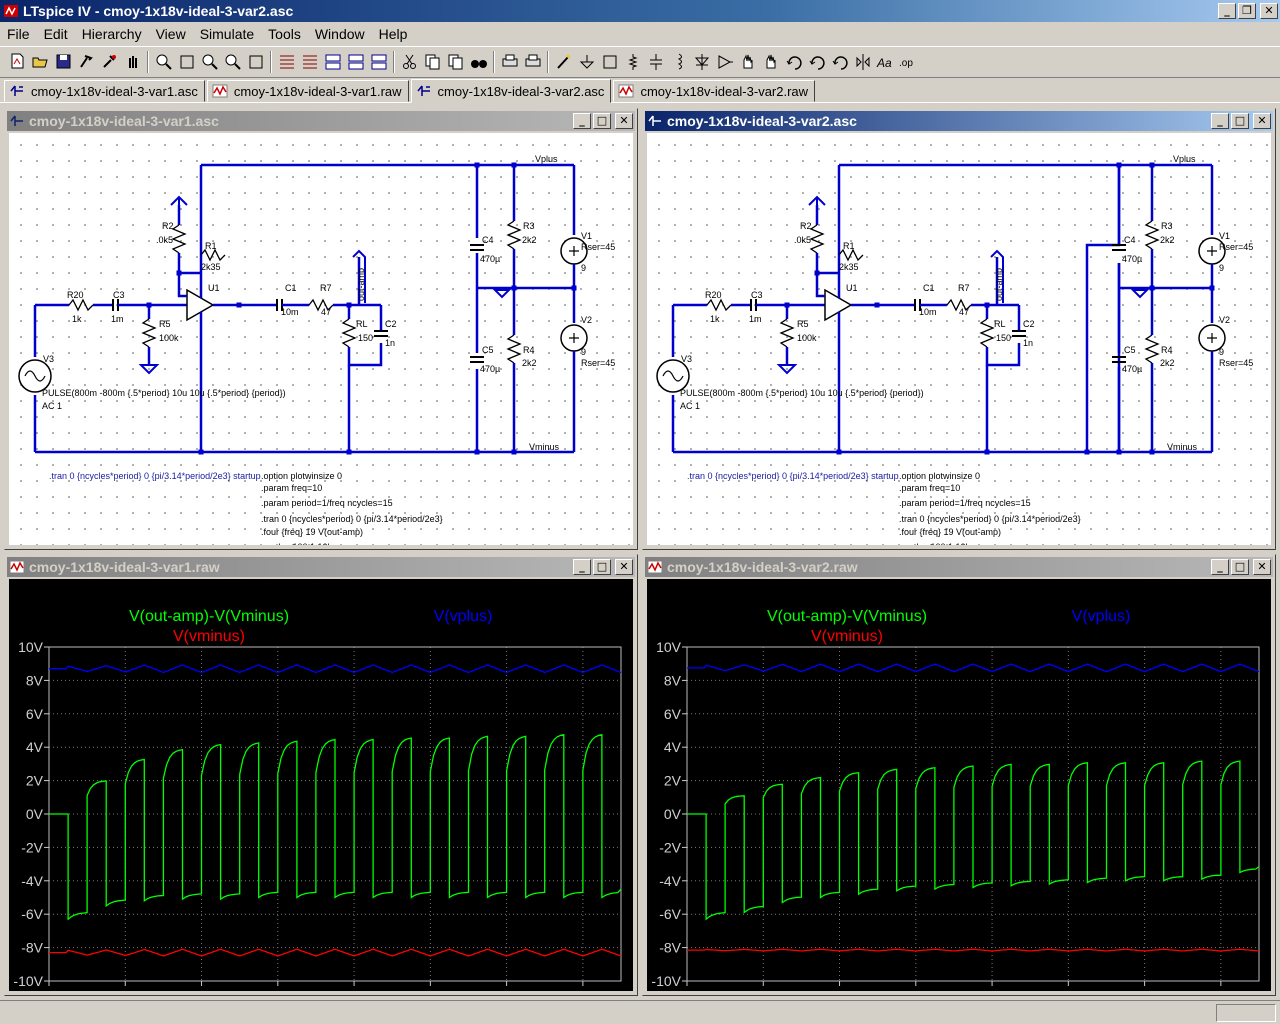 Image resolution: width=1280 pixels, height=1024 pixels. What do you see at coordinates (86, 62) in the screenshot?
I see `control-panel-icon` at bounding box center [86, 62].